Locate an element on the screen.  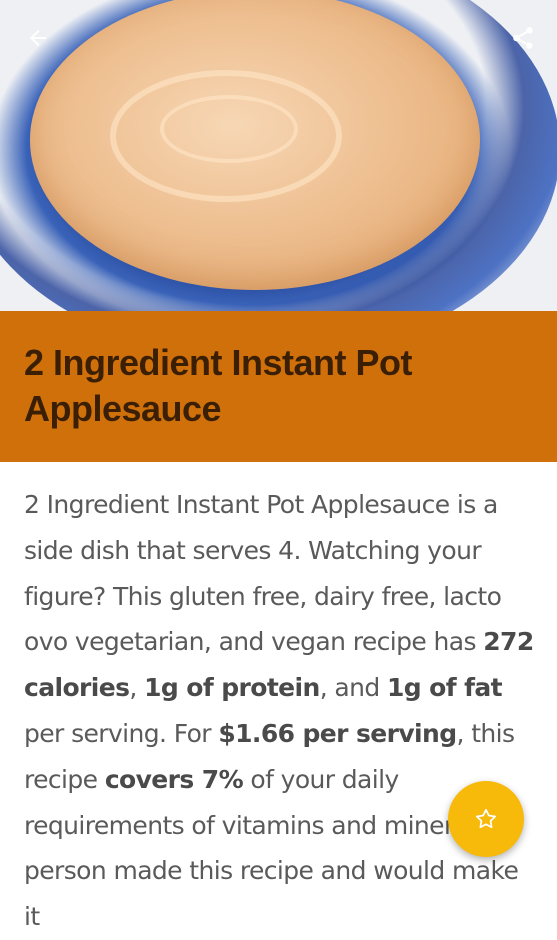
back-arrow-icon is located at coordinates (38, 38).